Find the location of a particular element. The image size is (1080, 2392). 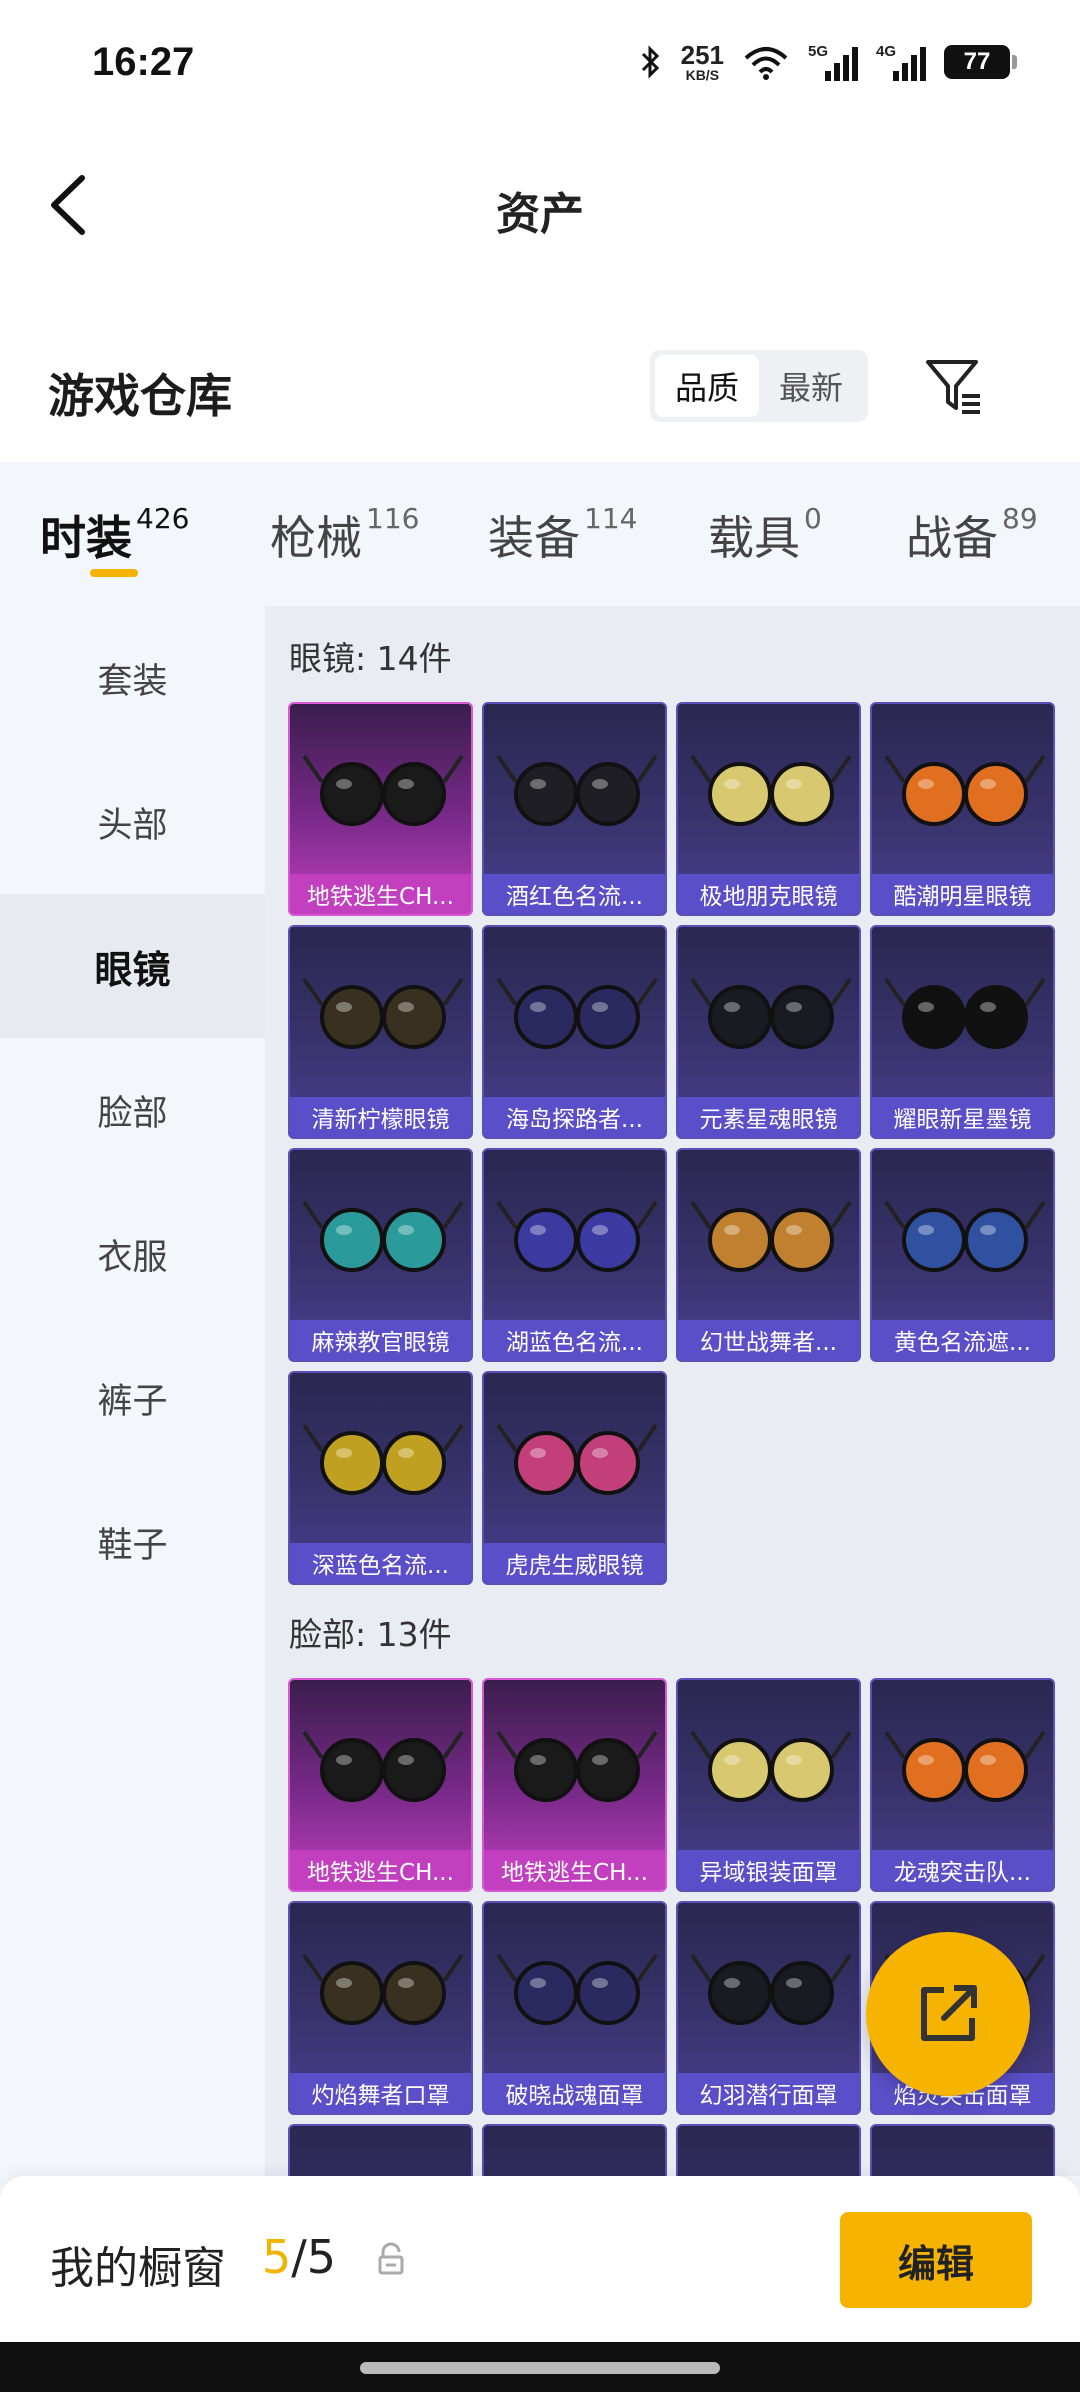

sort-newest-button: 最新 is located at coordinates (811, 386).